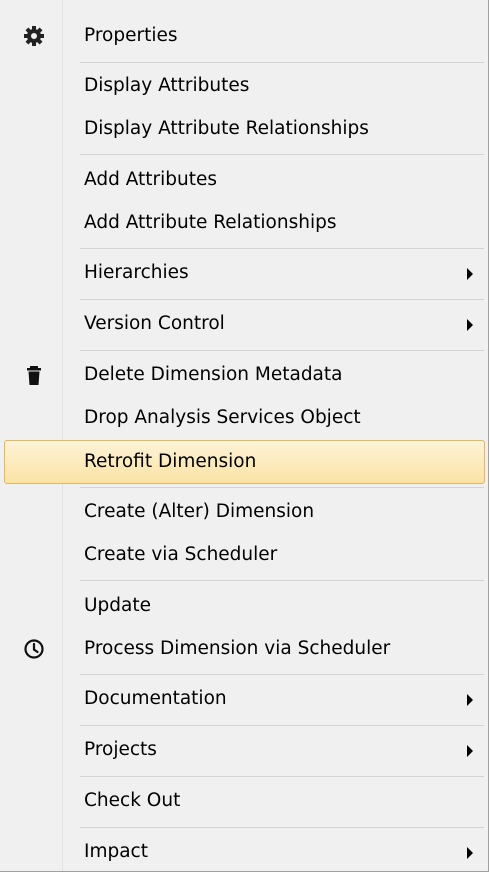 This screenshot has height=874, width=490. I want to click on menu-item-label: Delete Dimension Metadata, so click(213, 374).